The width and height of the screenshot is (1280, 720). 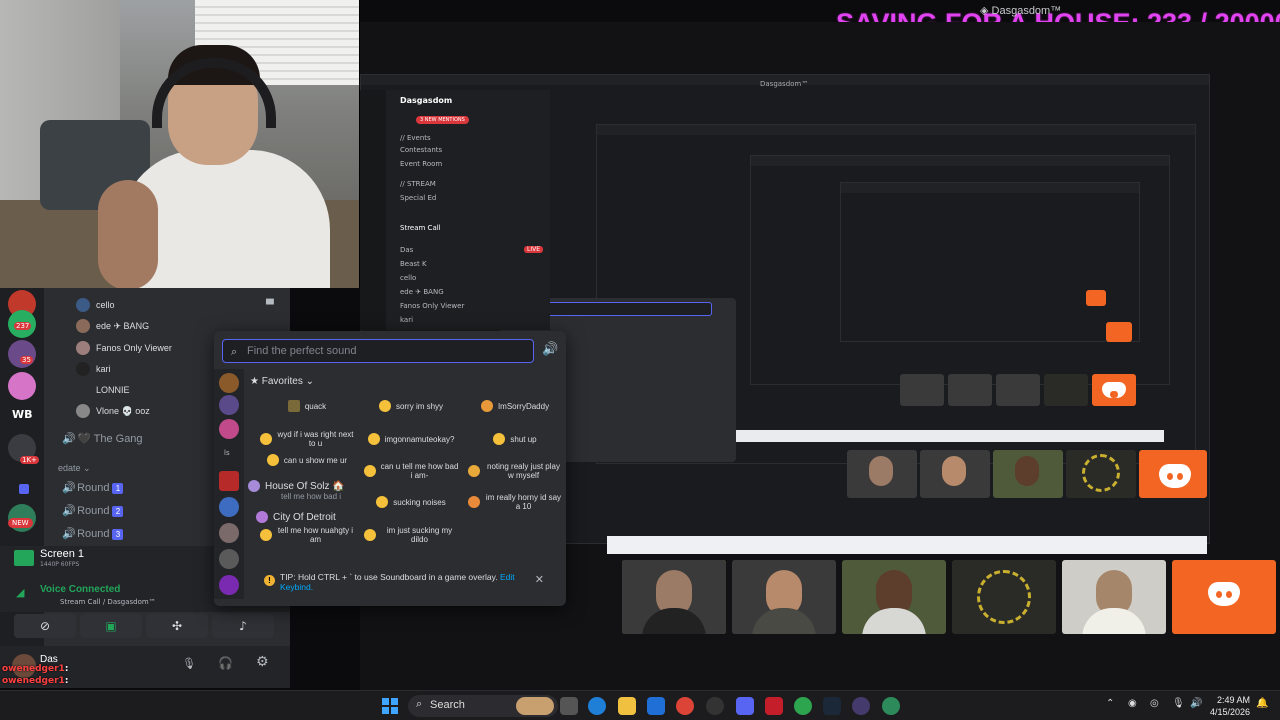 I want to click on webcam-feed, so click(x=180, y=144).